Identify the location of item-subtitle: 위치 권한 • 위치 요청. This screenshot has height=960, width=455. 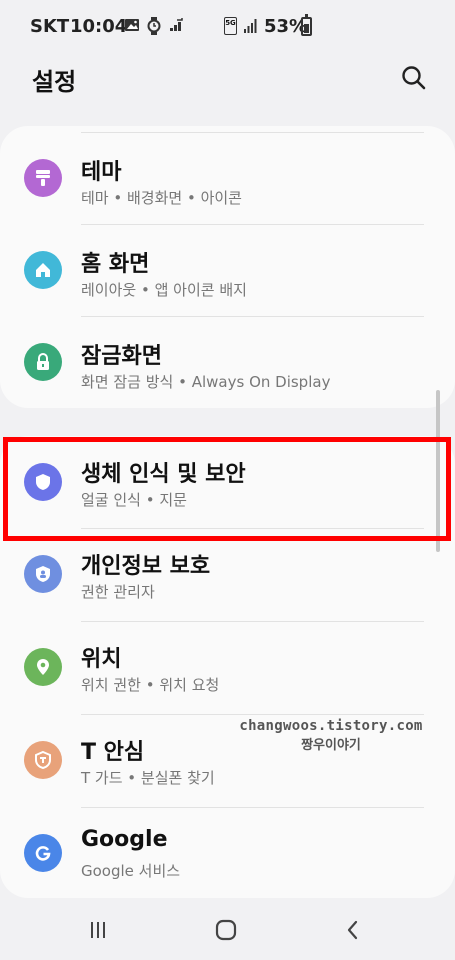
(150, 685).